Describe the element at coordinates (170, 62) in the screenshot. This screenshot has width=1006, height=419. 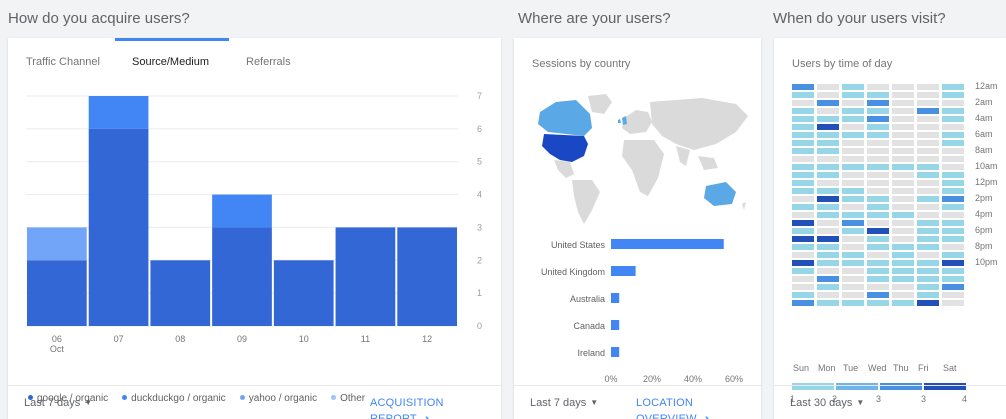
I see `tab-source-medium: Source/Medium` at that location.